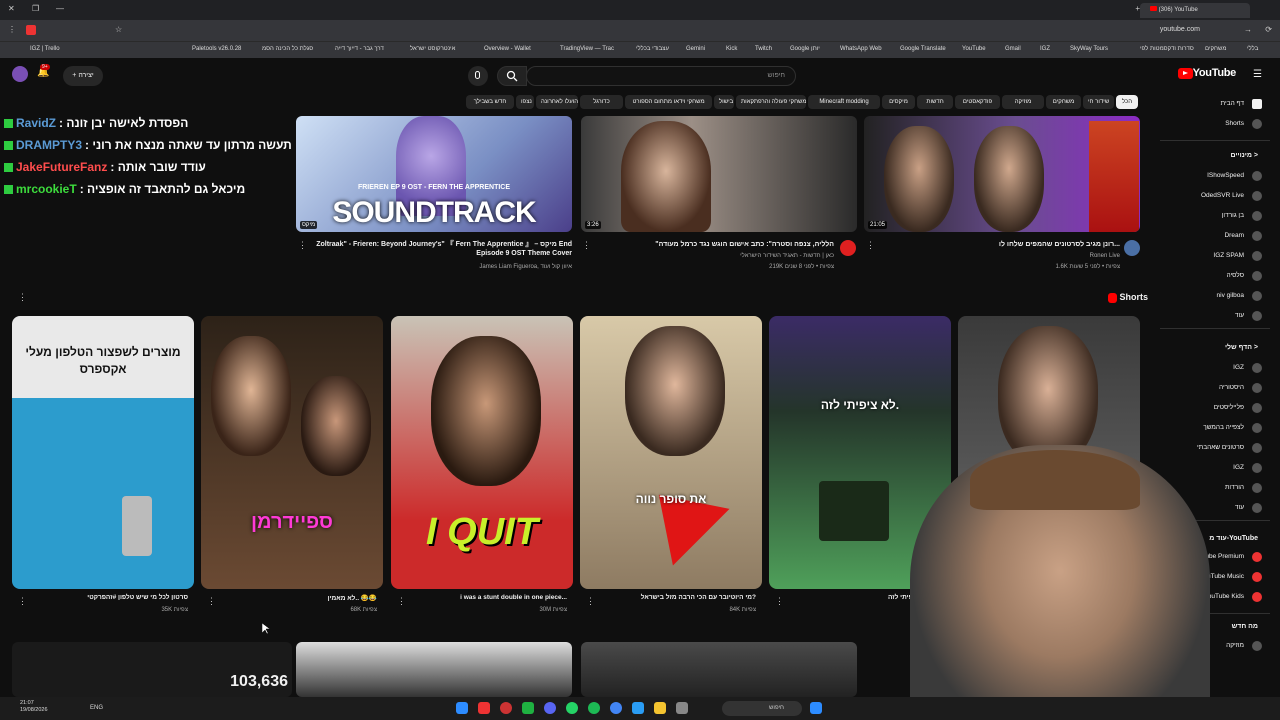  I want to click on bookmark-item: Twitch, so click(763, 49).